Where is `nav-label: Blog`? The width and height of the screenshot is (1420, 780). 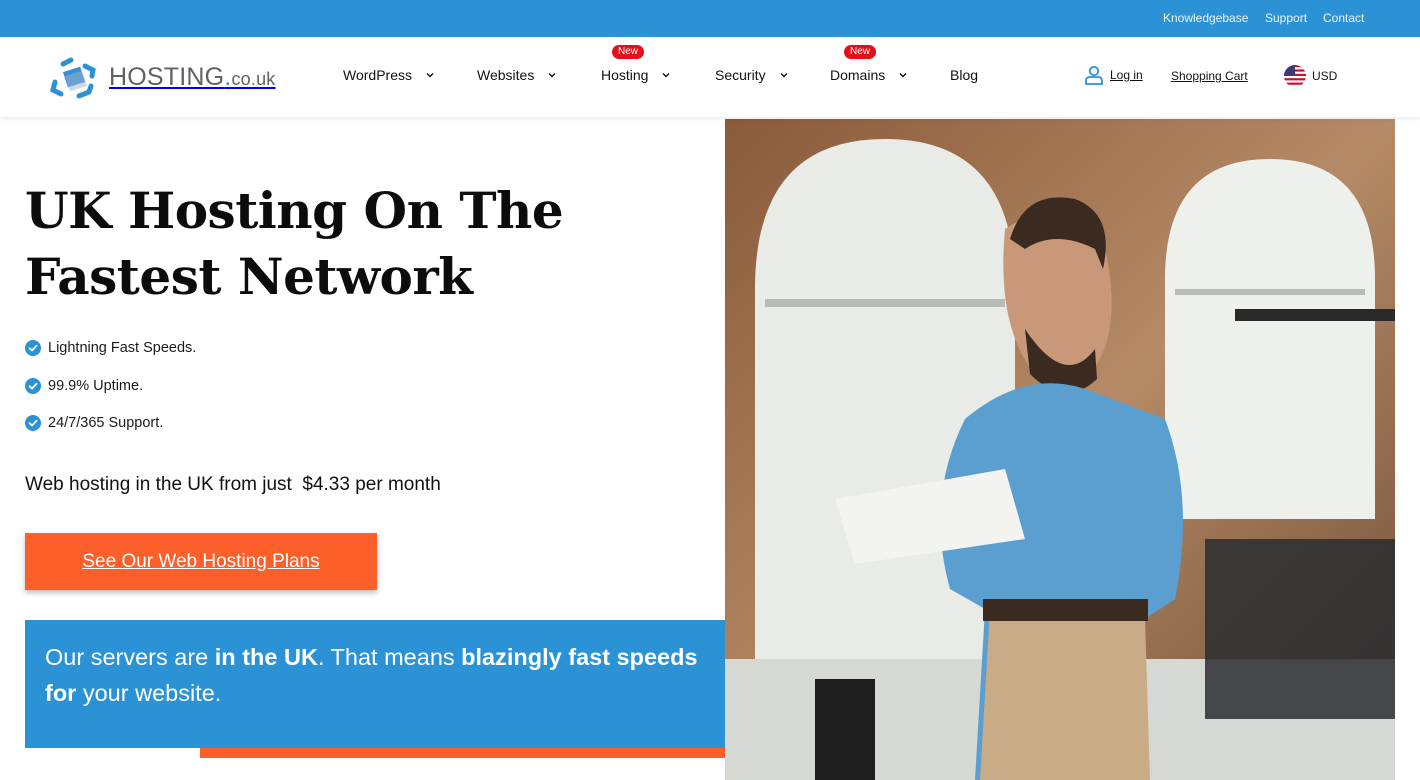 nav-label: Blog is located at coordinates (964, 75).